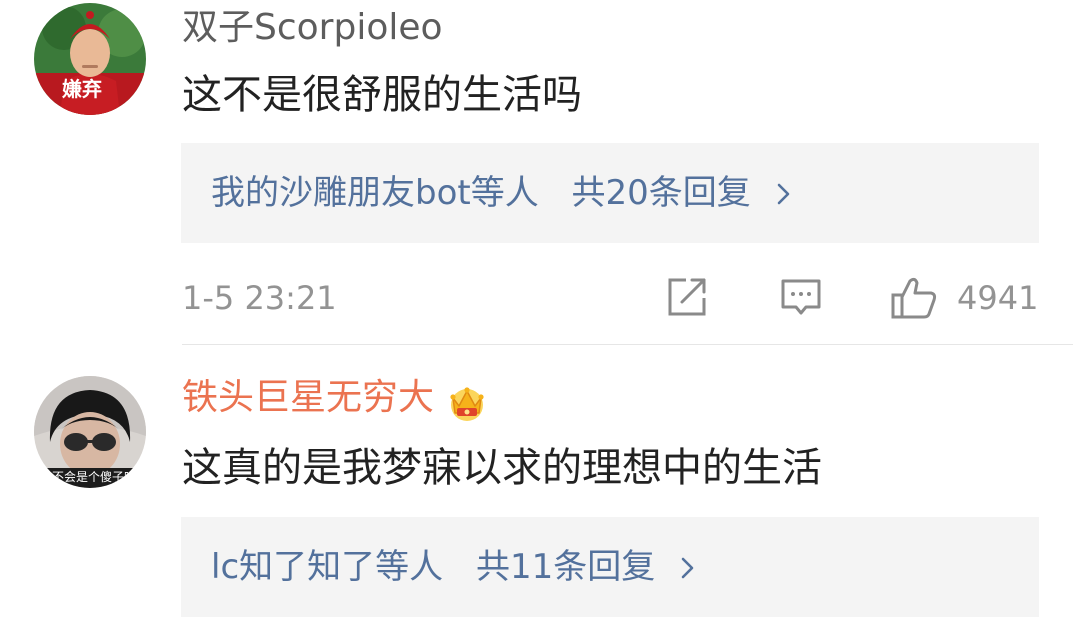 Image resolution: width=1073 pixels, height=635 pixels. What do you see at coordinates (375, 193) in the screenshot?
I see `reply-names: 我的沙雕朋友bot等人` at bounding box center [375, 193].